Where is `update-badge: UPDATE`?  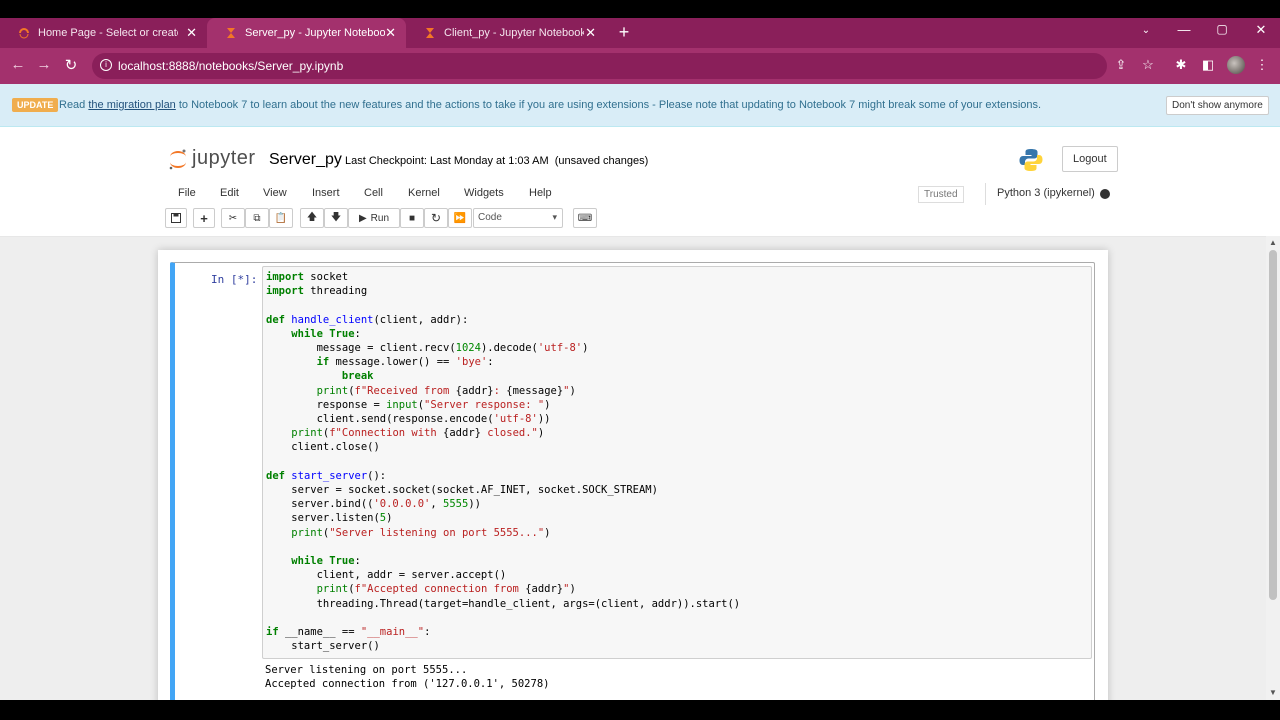
update-badge: UPDATE is located at coordinates (35, 105).